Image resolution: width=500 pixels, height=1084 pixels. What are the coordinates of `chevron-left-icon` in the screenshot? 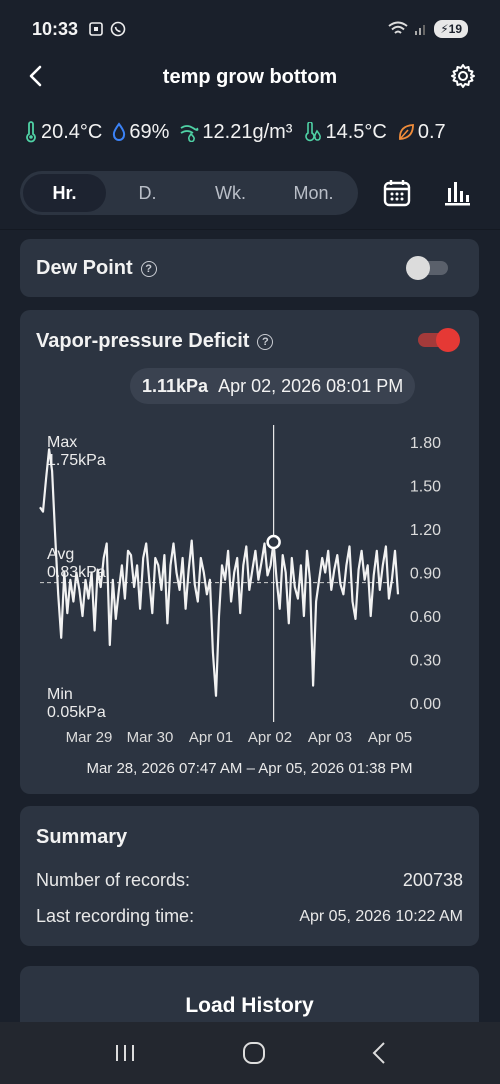 It's located at (35, 76).